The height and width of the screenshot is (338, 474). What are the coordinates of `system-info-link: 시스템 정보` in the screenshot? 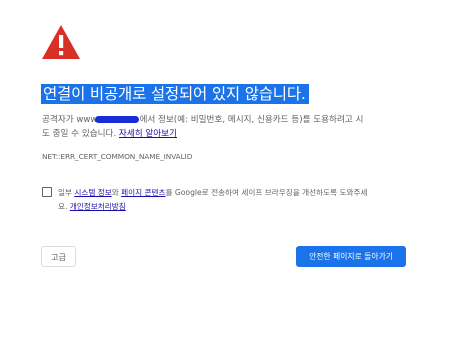 It's located at (92, 192).